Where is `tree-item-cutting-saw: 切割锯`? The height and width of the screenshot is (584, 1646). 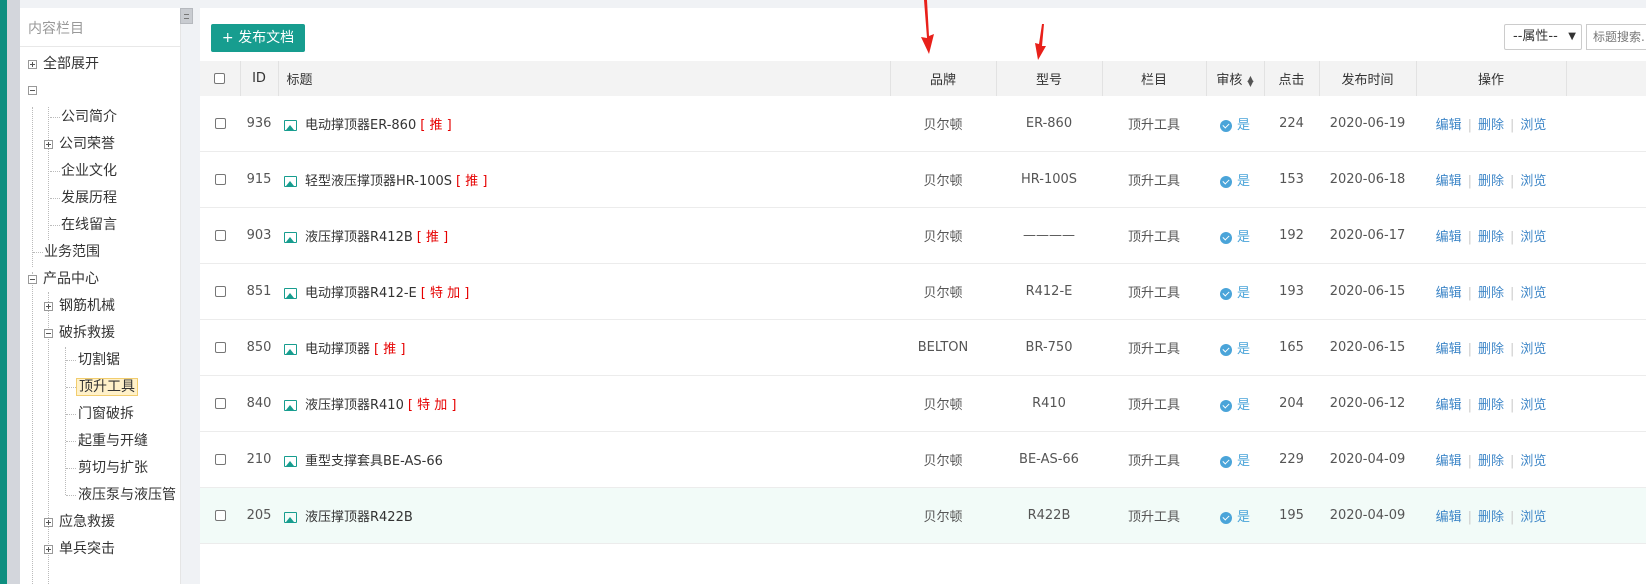 tree-item-cutting-saw: 切割锯 is located at coordinates (99, 360).